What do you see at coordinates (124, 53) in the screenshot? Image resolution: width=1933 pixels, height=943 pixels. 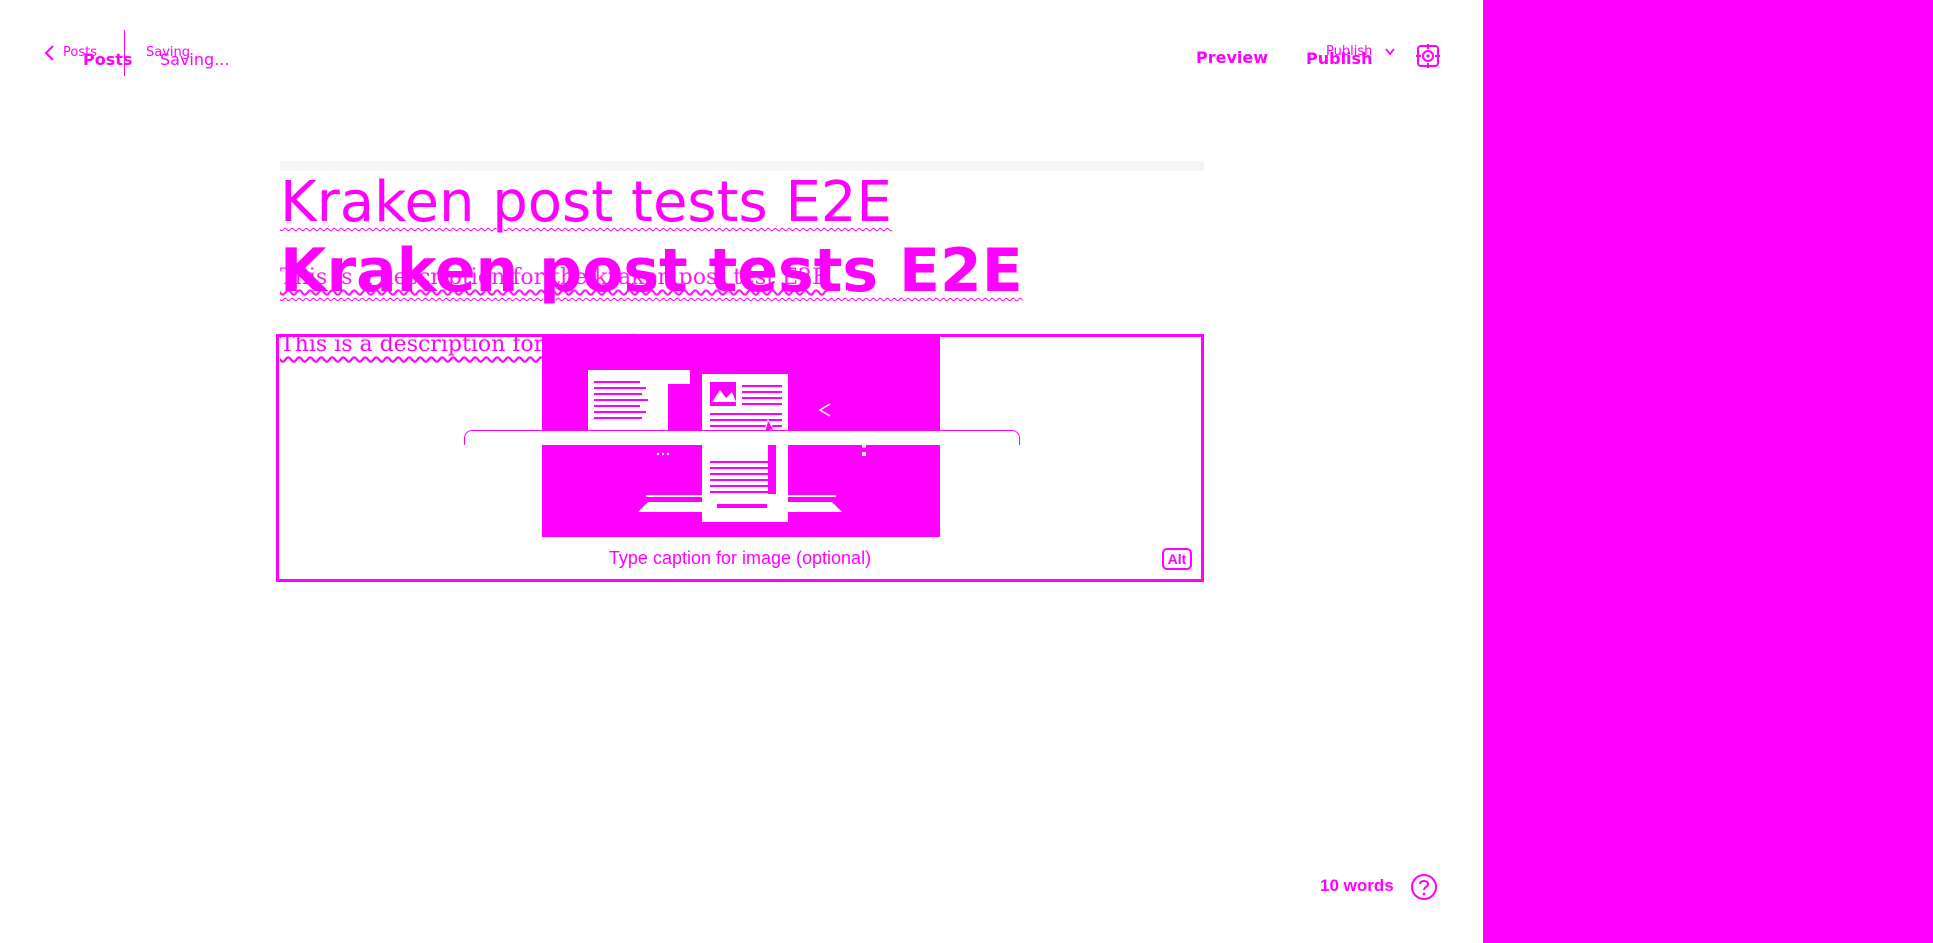 I see `header-divider` at bounding box center [124, 53].